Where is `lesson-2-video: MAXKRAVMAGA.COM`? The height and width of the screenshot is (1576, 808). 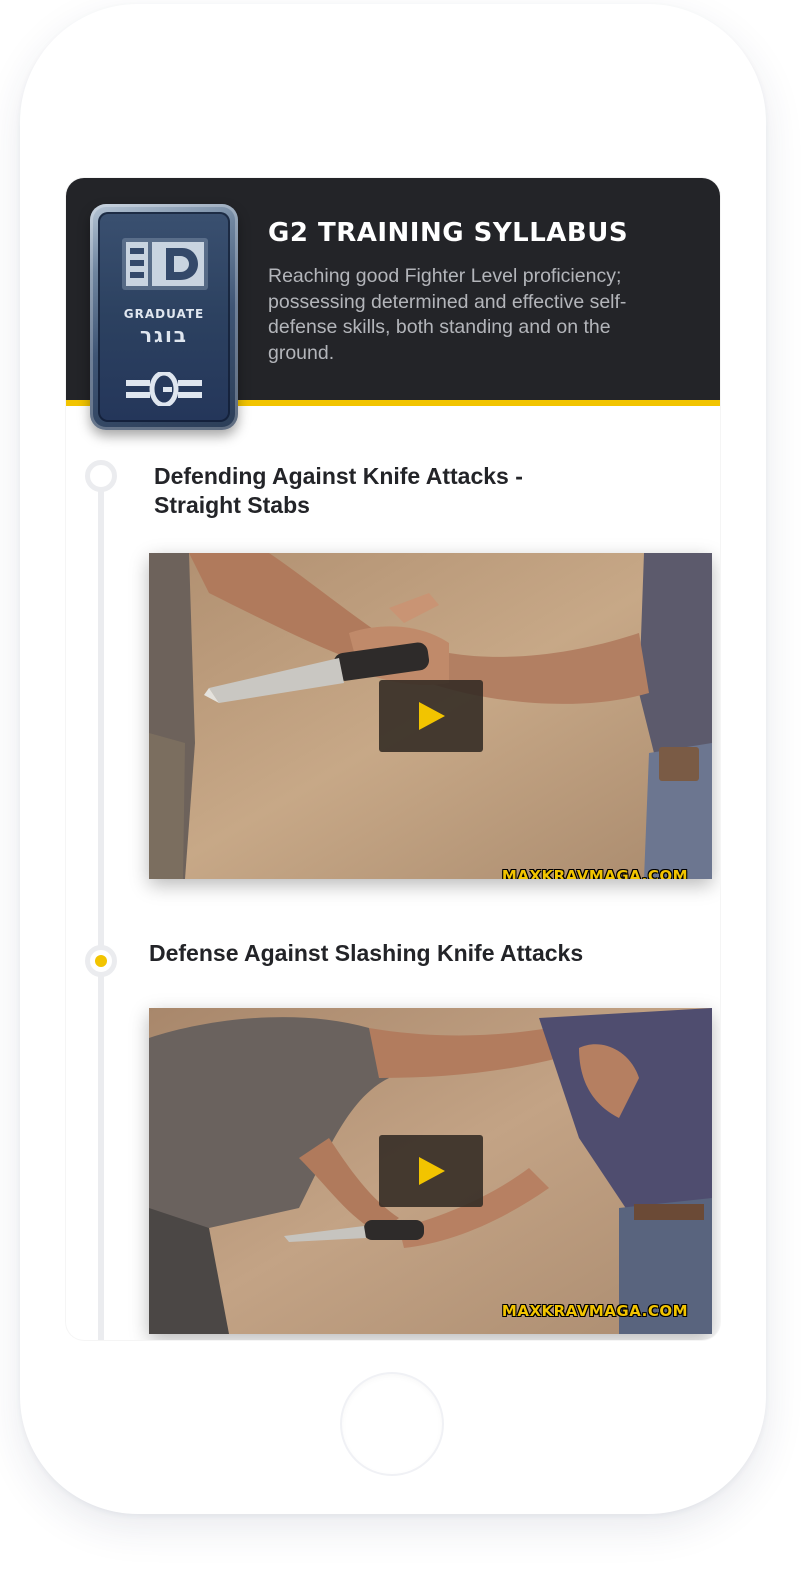
lesson-2-video: MAXKRAVMAGA.COM is located at coordinates (430, 1171).